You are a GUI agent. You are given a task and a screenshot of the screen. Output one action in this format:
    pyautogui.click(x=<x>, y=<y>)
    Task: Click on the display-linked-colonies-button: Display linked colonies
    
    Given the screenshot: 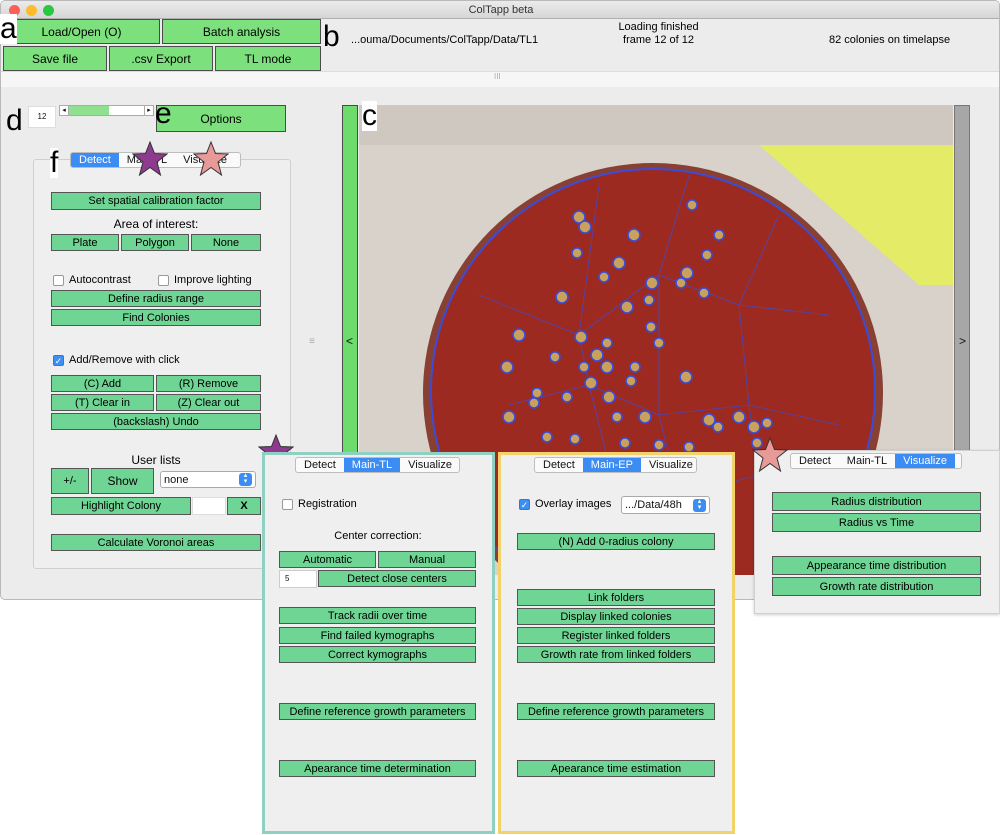 What is the action you would take?
    pyautogui.click(x=616, y=616)
    